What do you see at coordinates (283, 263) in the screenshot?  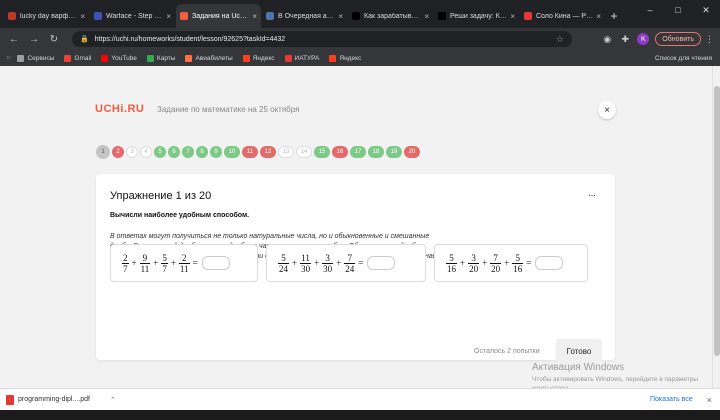 I see `fraction: 5 24` at bounding box center [283, 263].